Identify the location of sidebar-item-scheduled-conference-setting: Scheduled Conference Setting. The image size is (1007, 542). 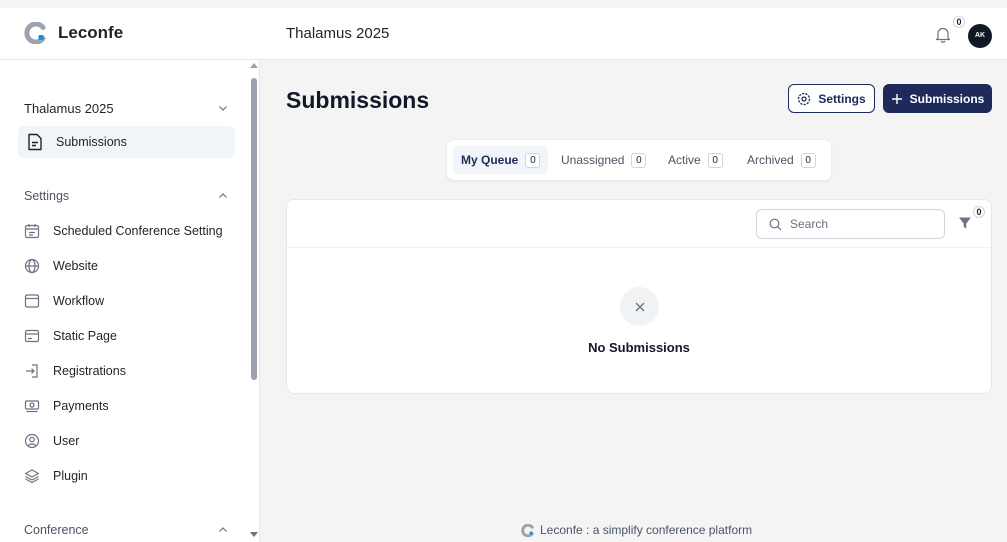
(137, 231).